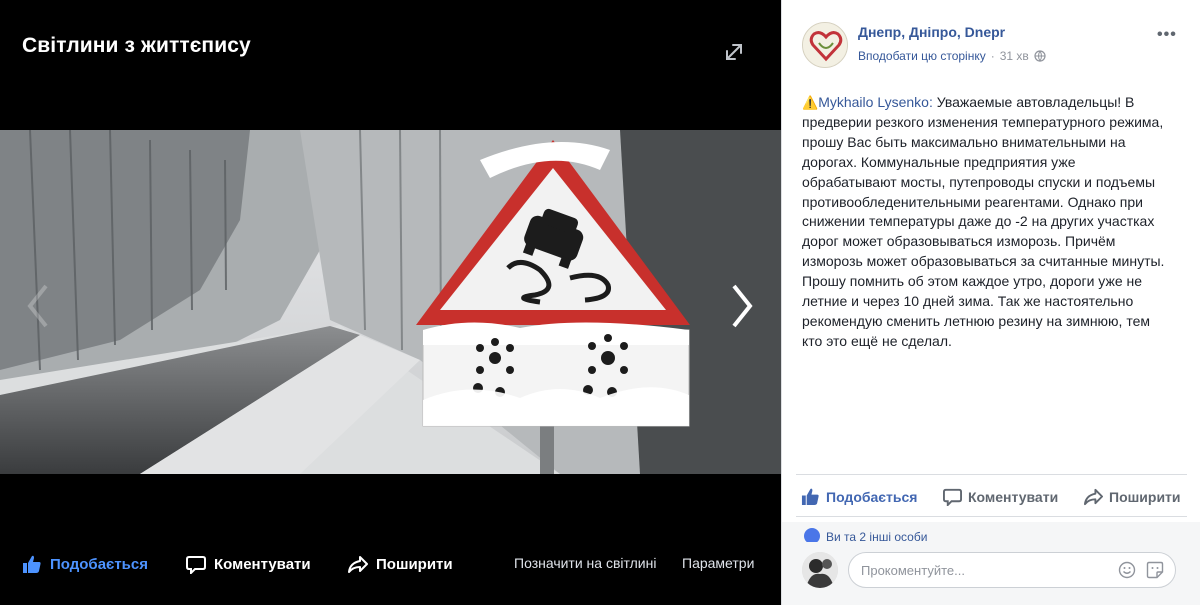 Image resolution: width=1200 pixels, height=605 pixels. What do you see at coordinates (414, 564) in the screenshot?
I see `viewer-share-label: Поширити` at bounding box center [414, 564].